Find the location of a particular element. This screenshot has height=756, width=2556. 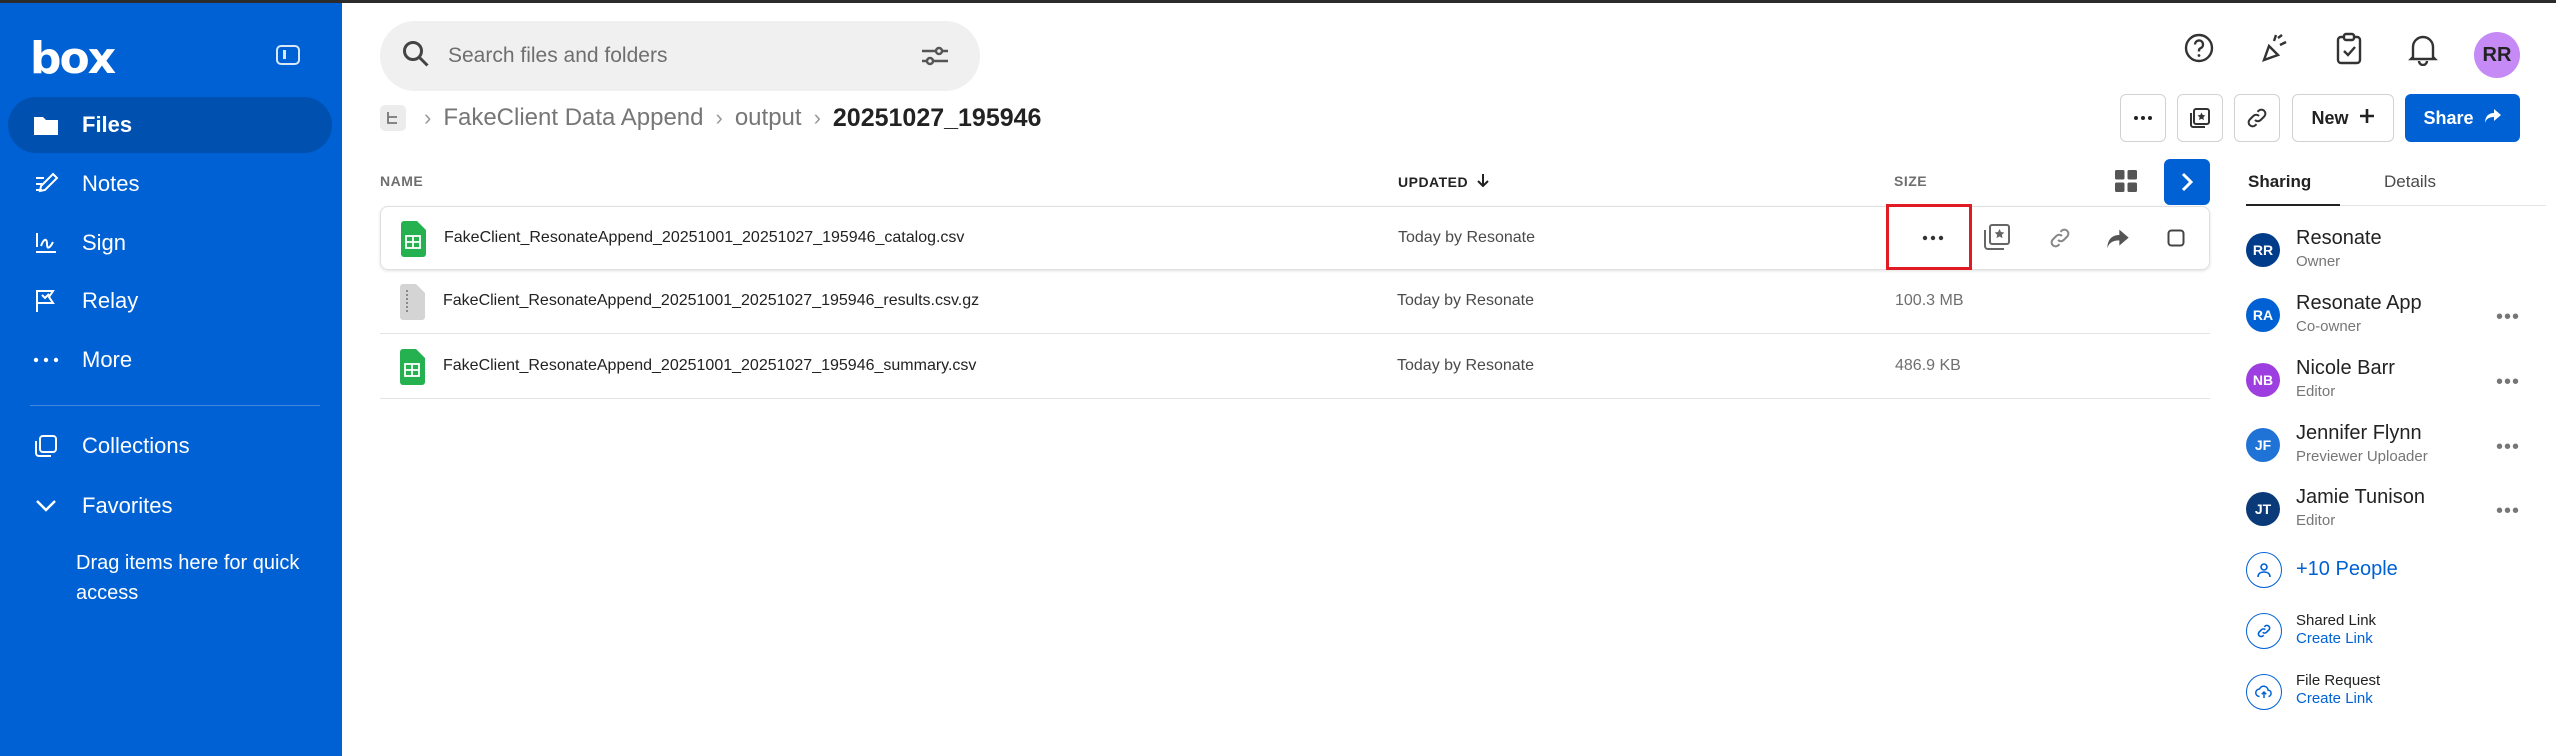

sidebar-item-favorites: Favorites is located at coordinates (170, 506).